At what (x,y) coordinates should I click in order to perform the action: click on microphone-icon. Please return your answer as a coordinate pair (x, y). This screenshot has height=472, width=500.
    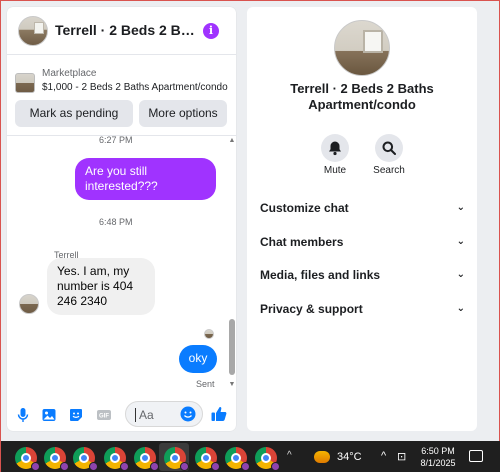
    Looking at the image, I should click on (23, 415).